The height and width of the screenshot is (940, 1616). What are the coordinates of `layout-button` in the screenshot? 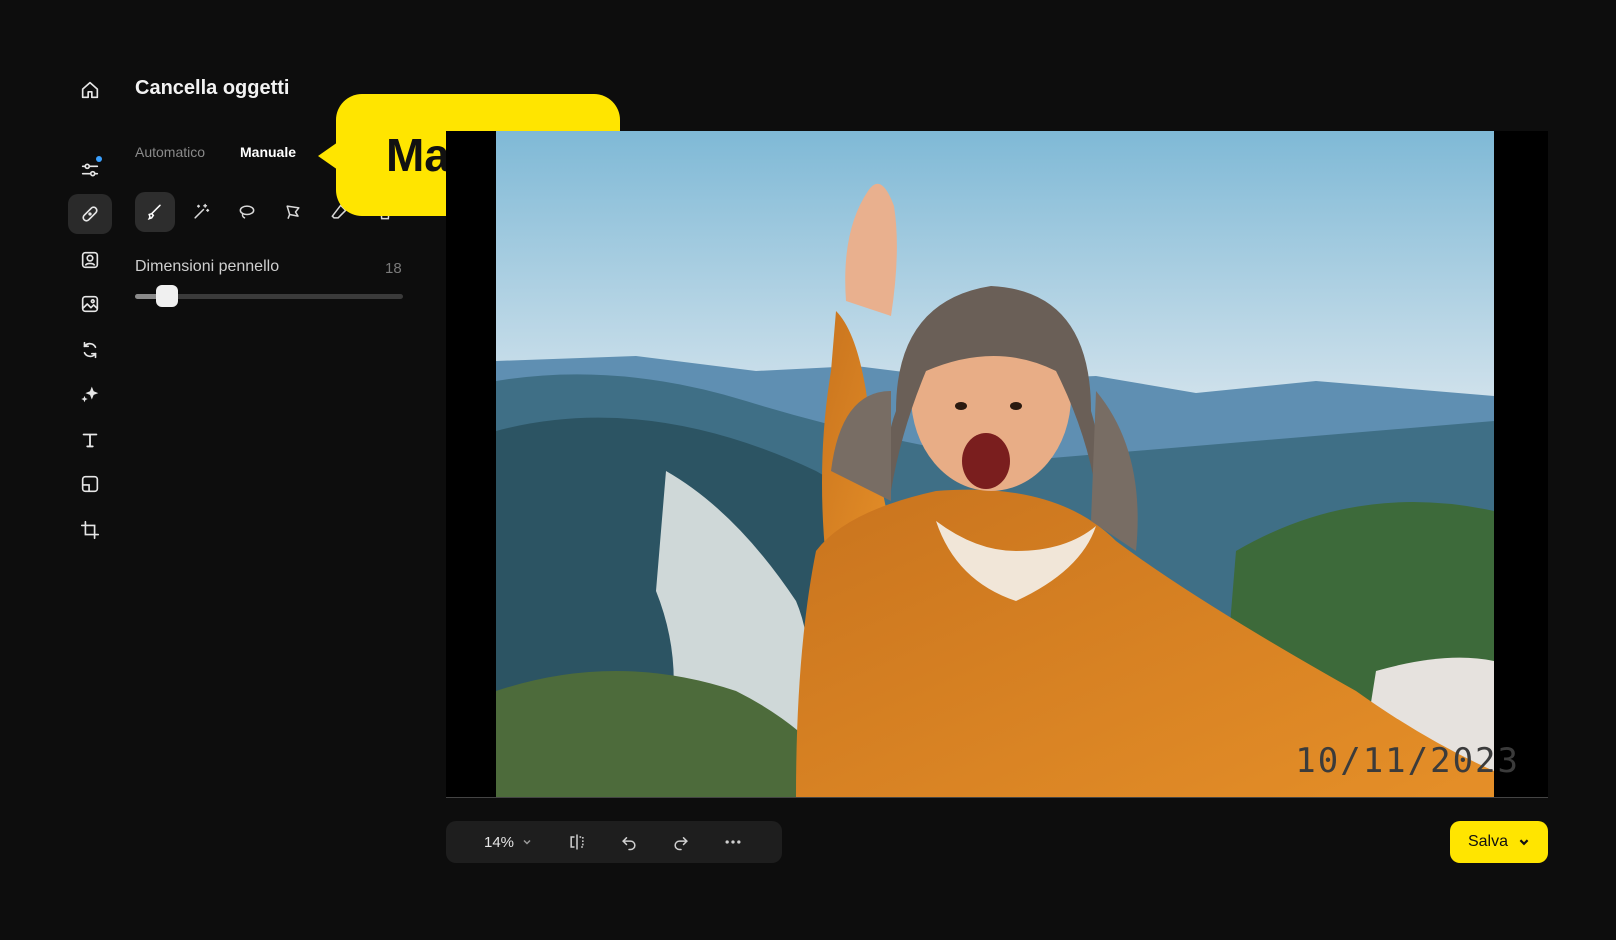 It's located at (90, 484).